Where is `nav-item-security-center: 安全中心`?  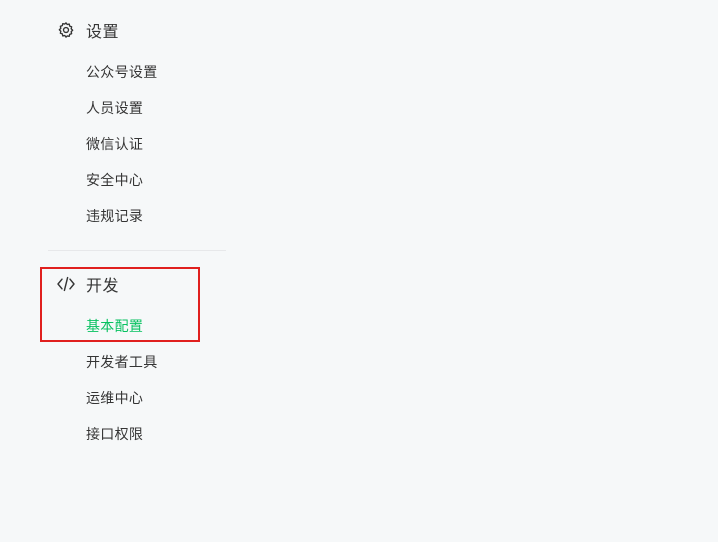
nav-item-security-center: 安全中心 is located at coordinates (114, 181).